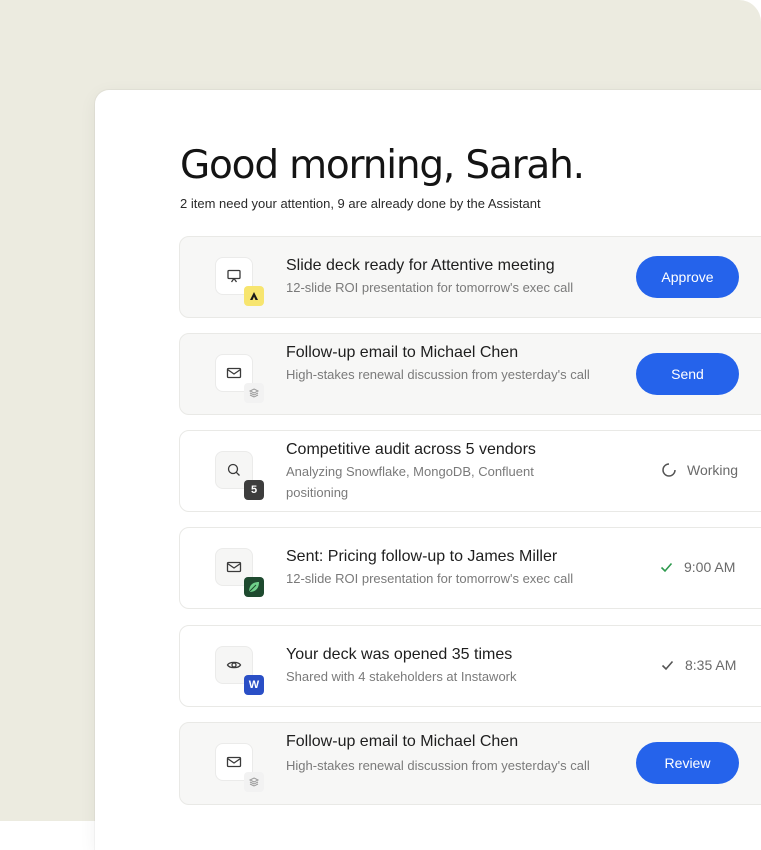 The height and width of the screenshot is (850, 761). I want to click on page-title: Good morning, Sarah., so click(382, 165).